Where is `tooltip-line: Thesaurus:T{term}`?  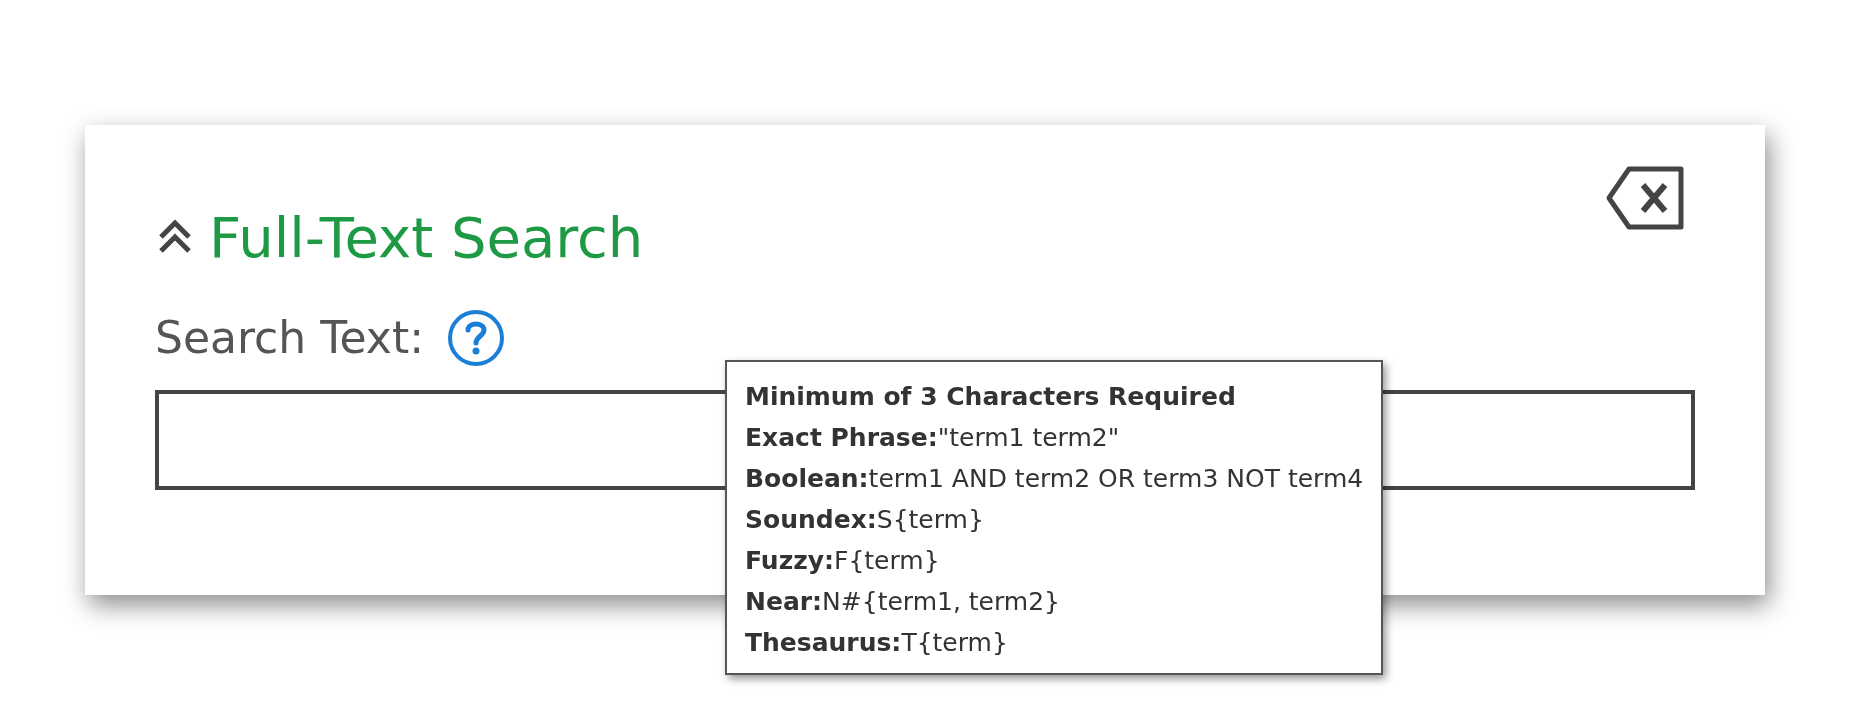 tooltip-line: Thesaurus:T{term} is located at coordinates (877, 642).